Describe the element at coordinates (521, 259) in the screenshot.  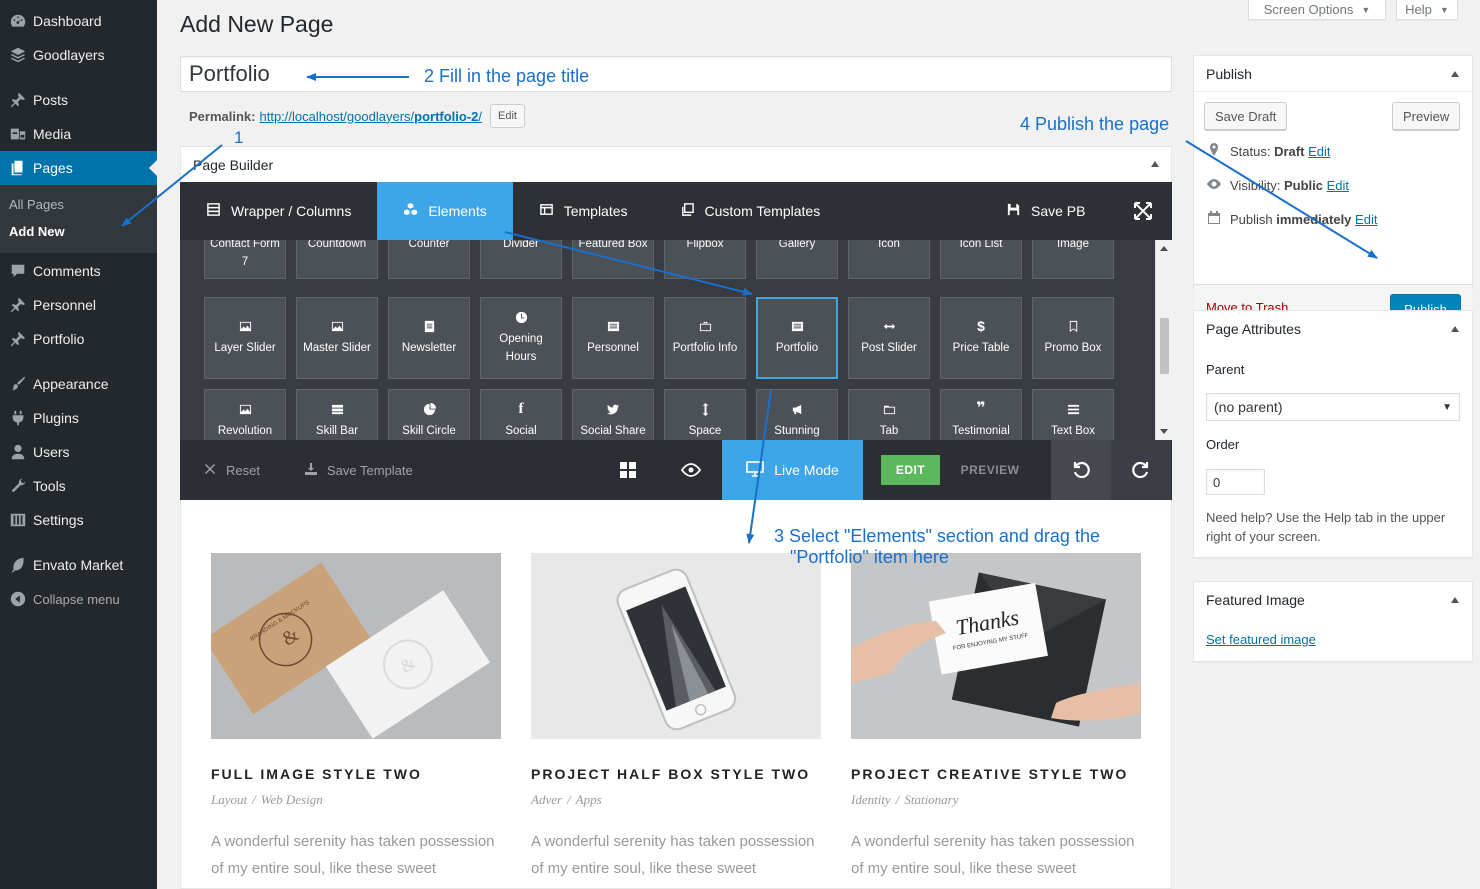
I see `element-divider: Divider` at that location.